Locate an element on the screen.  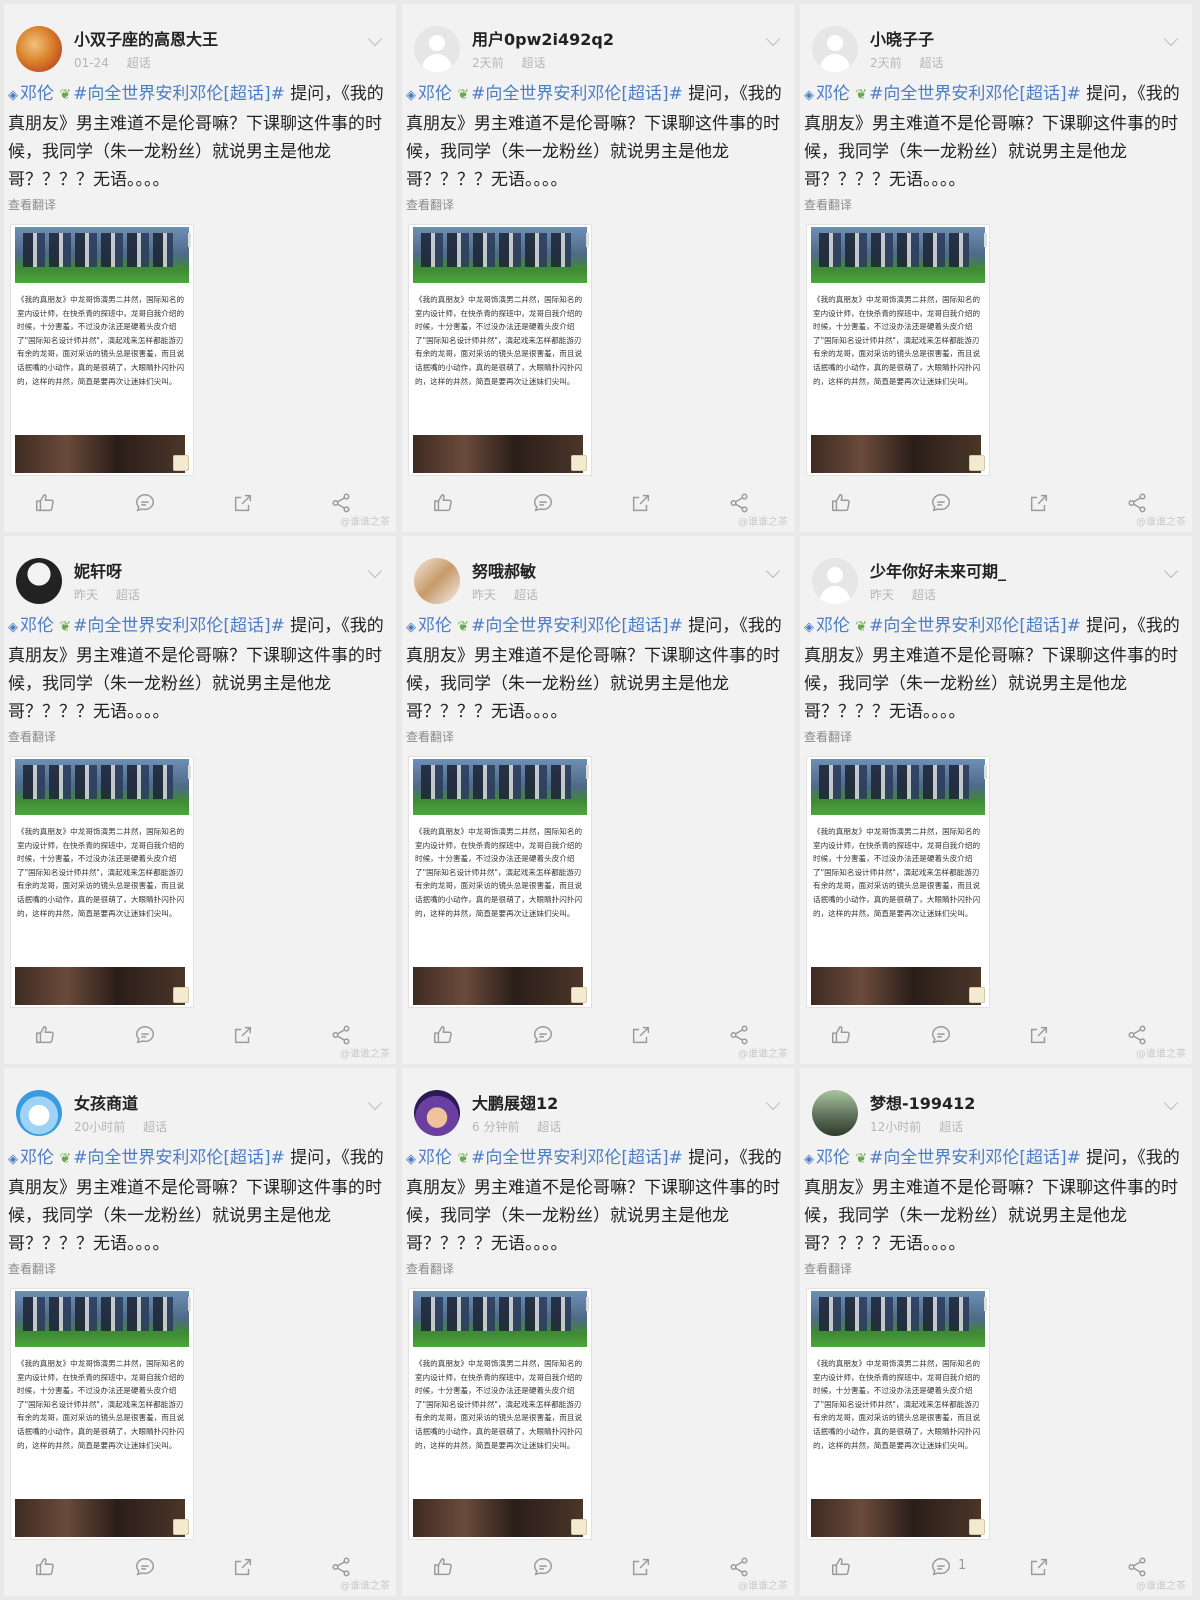
username: 梦想-199412 is located at coordinates (922, 1102).